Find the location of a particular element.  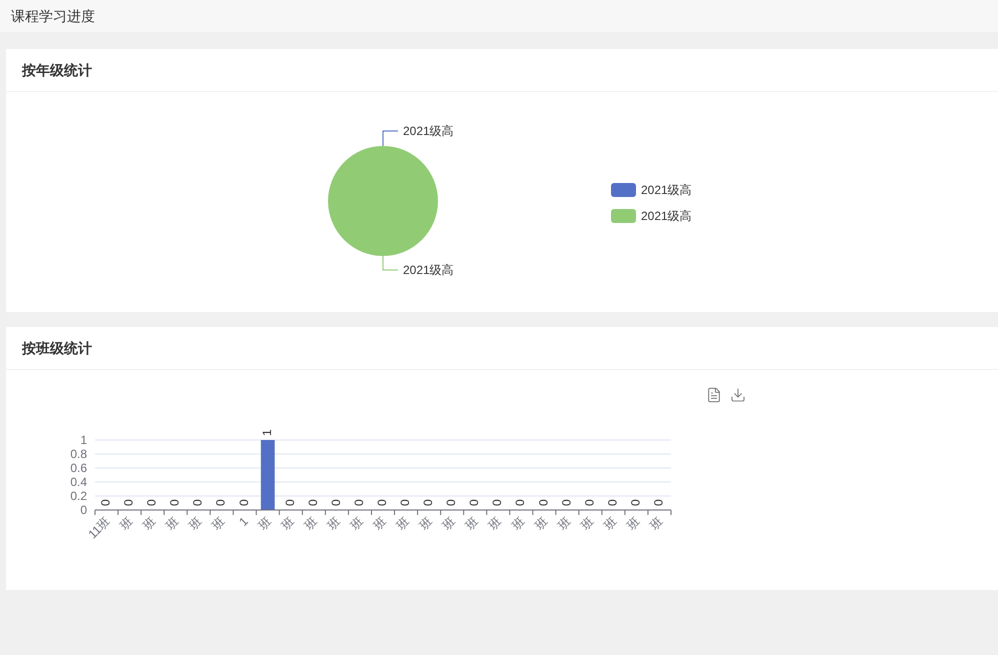

x-tick-label: 11班 is located at coordinates (99, 528).